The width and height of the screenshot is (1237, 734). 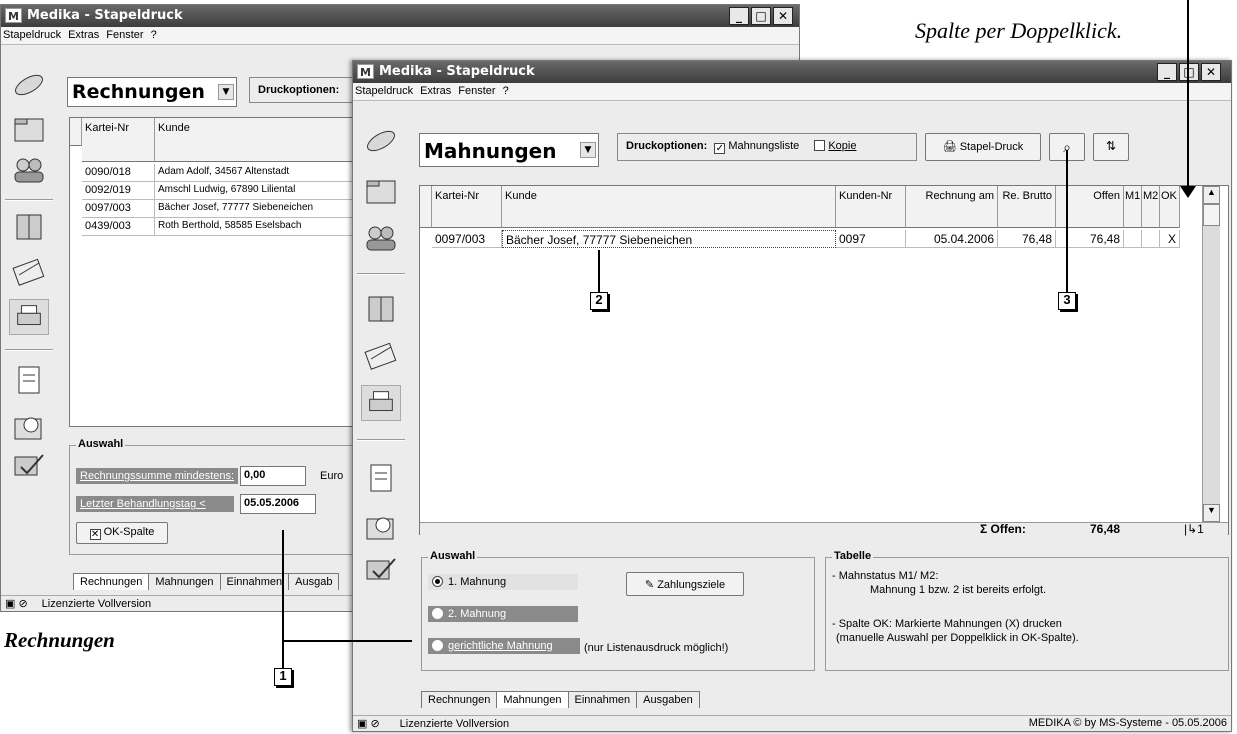 I want to click on col-label: OK, so click(x=1169, y=196).